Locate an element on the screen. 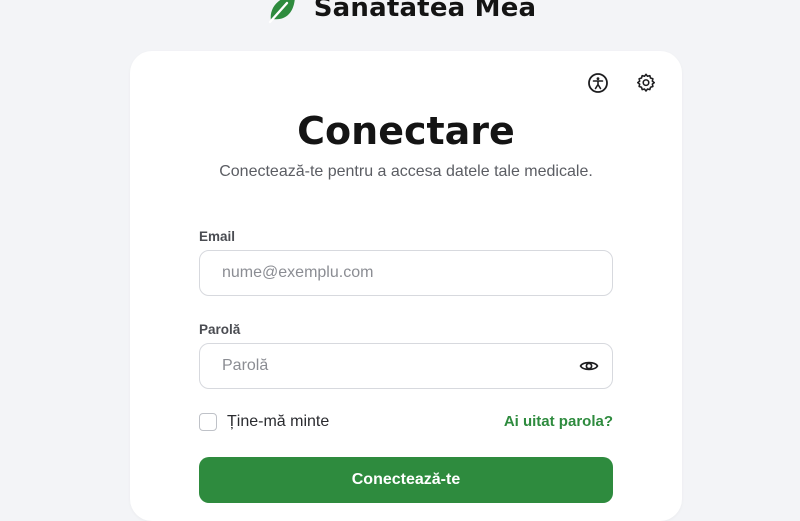  email-field-container is located at coordinates (406, 273).